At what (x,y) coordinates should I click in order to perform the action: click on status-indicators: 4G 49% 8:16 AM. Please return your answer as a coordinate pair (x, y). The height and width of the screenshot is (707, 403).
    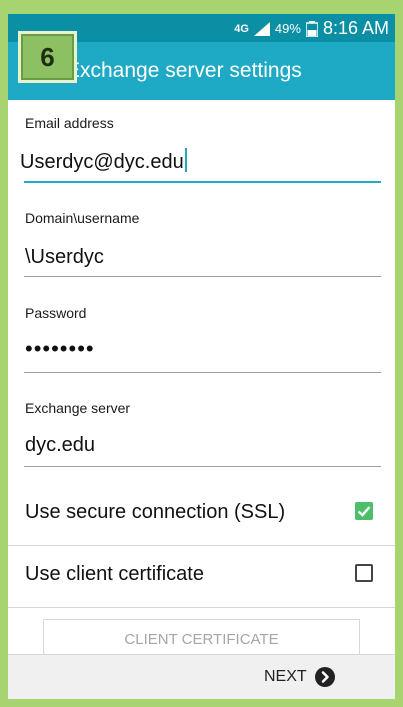
    Looking at the image, I should click on (311, 28).